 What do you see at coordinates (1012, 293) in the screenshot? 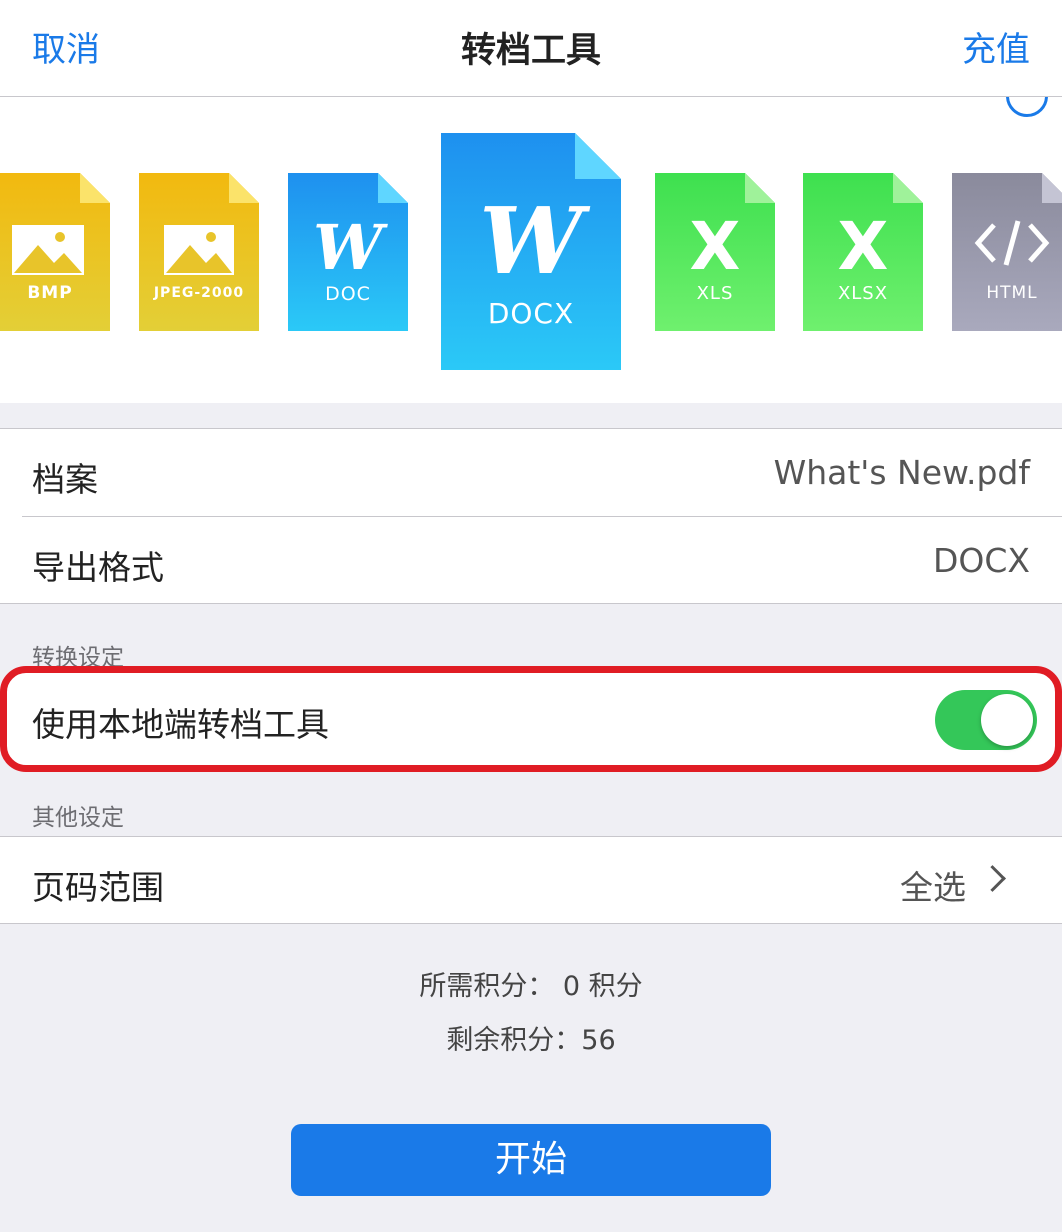
I see `format-label: HTML` at bounding box center [1012, 293].